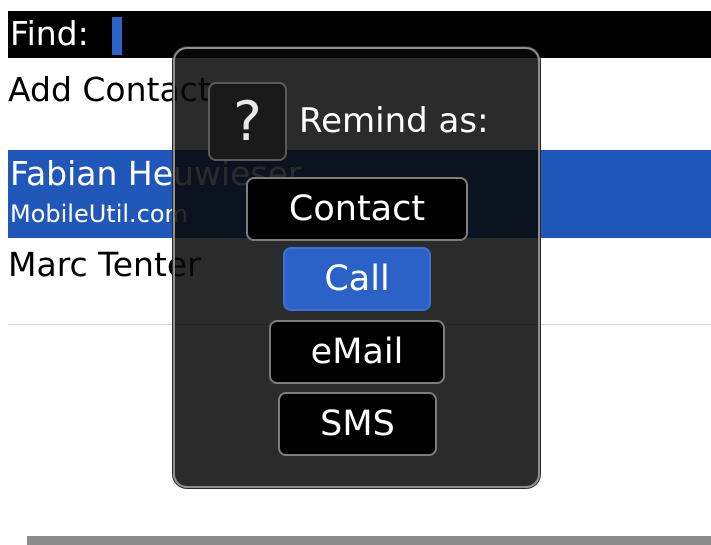  Describe the element at coordinates (357, 352) in the screenshot. I see `email-button: eMail` at that location.